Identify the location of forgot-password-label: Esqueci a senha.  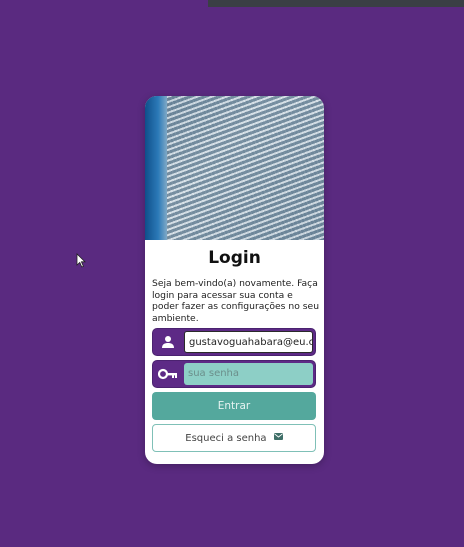
(226, 438).